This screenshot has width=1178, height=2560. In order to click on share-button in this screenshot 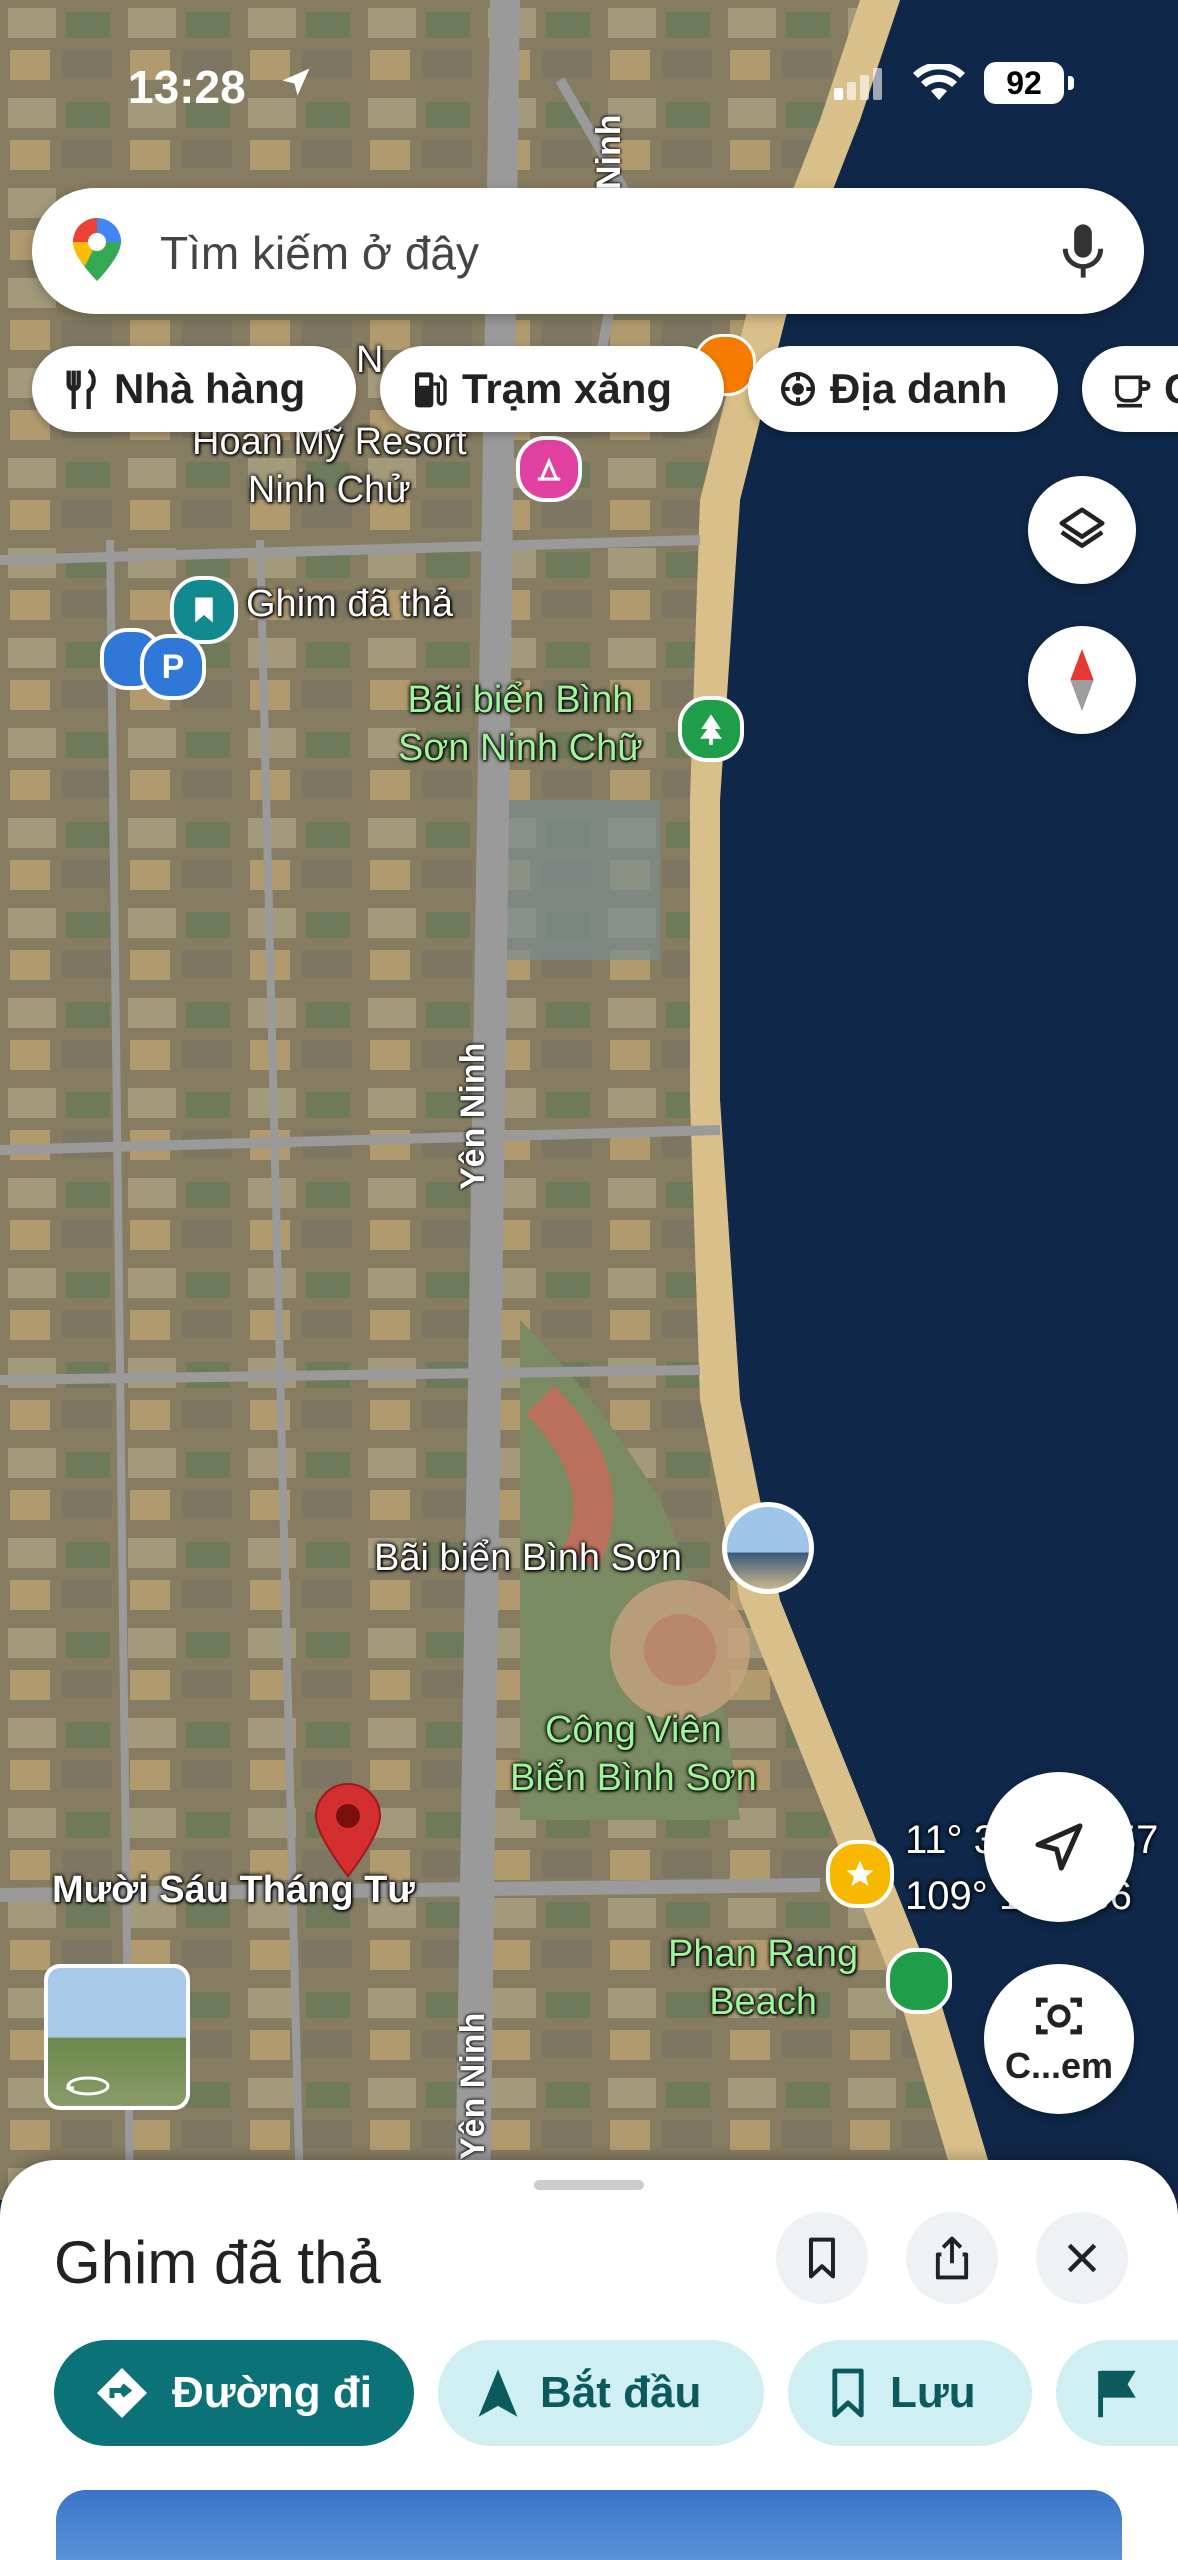, I will do `click(952, 2258)`.